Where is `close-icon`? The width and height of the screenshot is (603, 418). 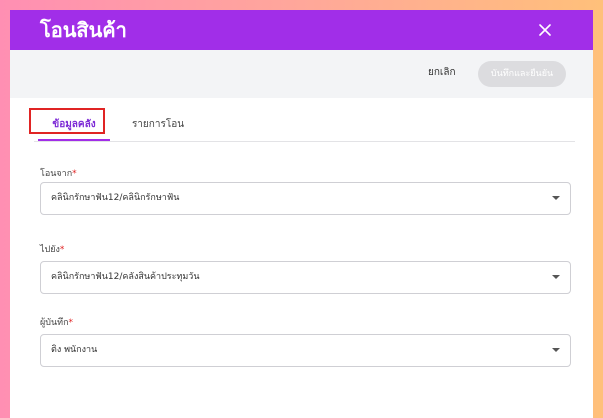
close-icon is located at coordinates (545, 30).